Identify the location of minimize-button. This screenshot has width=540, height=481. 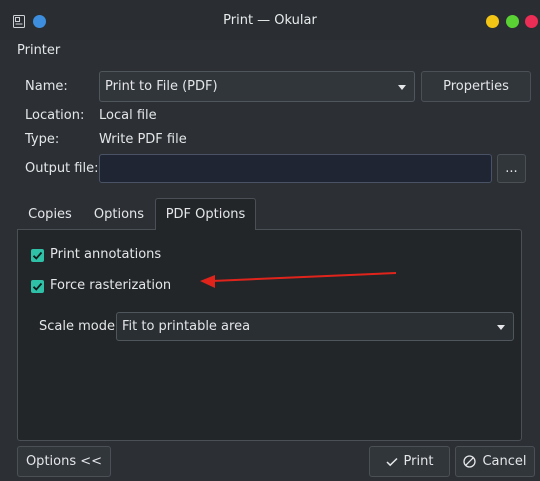
(492, 21).